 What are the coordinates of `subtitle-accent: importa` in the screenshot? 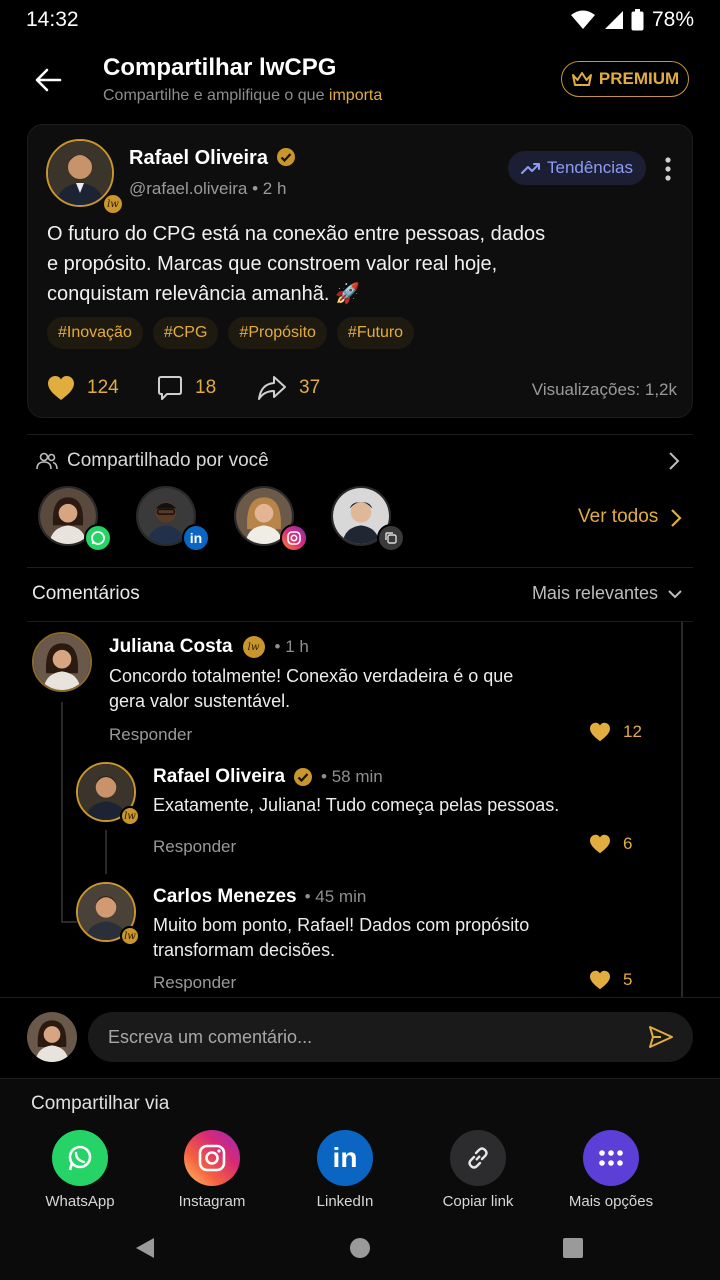 It's located at (355, 95).